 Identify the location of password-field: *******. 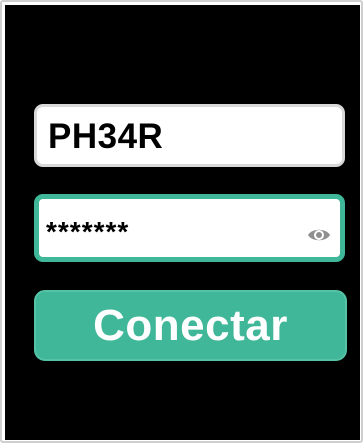
(189, 228).